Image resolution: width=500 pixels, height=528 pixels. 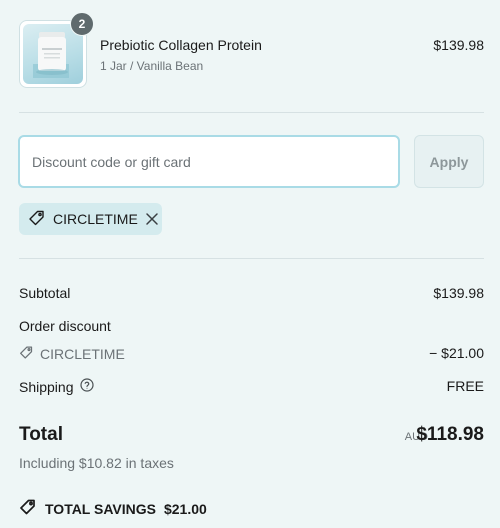 What do you see at coordinates (449, 161) in the screenshot?
I see `apply-button: Apply` at bounding box center [449, 161].